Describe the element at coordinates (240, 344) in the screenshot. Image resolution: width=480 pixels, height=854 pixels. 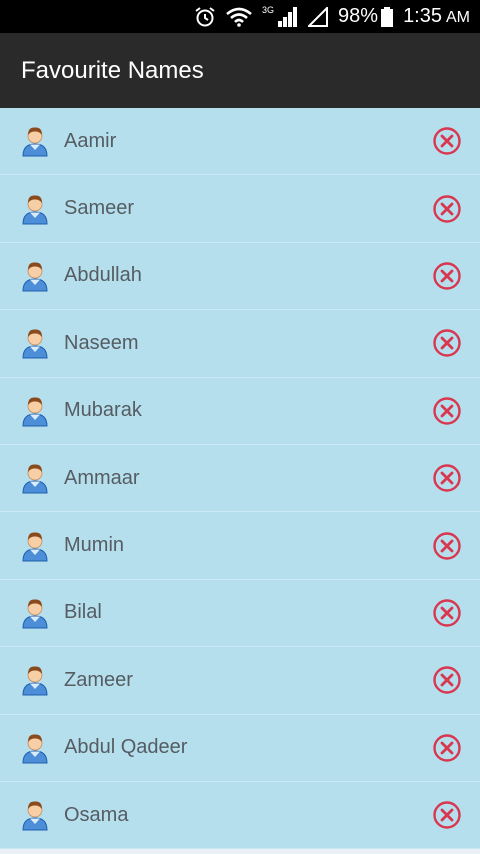
I see `list-item: Naseem` at that location.